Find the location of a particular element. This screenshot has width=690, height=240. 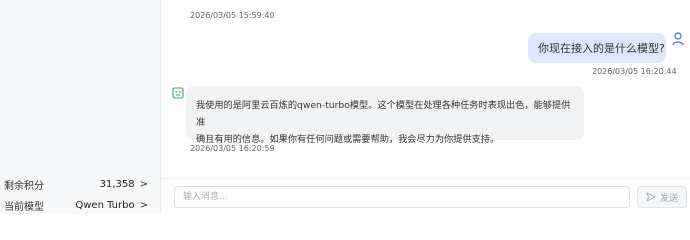

send-button-label: 发送 is located at coordinates (668, 198).